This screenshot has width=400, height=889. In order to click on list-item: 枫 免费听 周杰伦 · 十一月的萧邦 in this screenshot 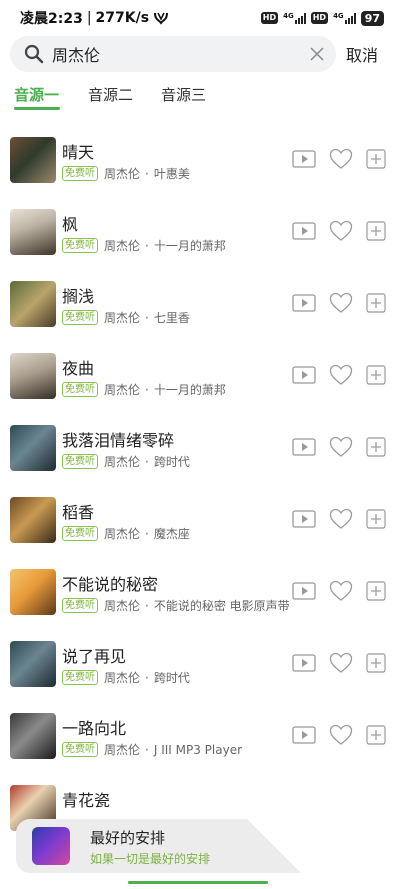, I will do `click(200, 245)`.